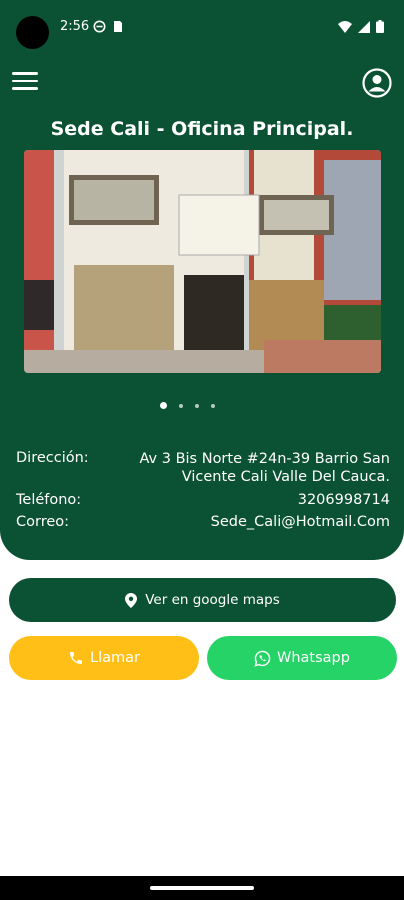  I want to click on whatsapp-button: Whatsapp, so click(302, 658).